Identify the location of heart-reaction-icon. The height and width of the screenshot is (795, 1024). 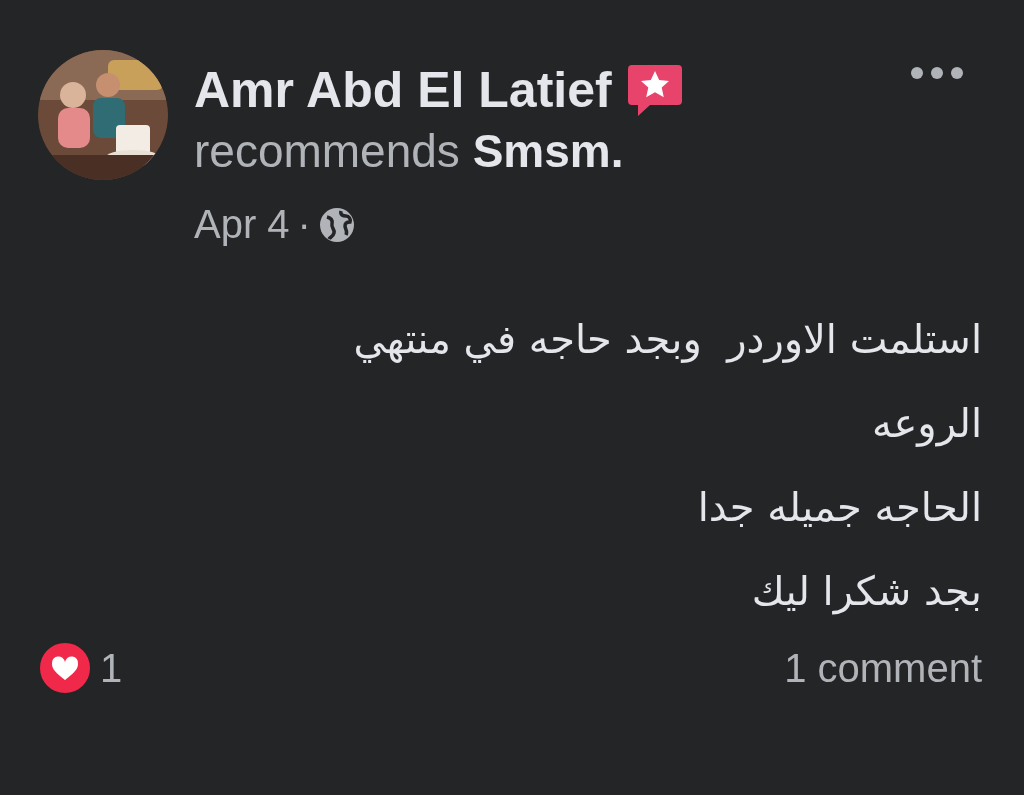
(65, 668).